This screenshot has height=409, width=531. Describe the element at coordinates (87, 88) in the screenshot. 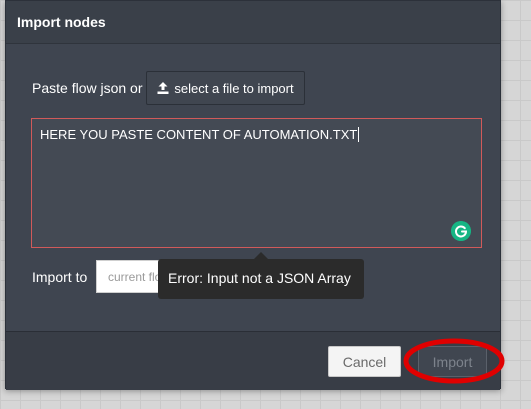

I see `paste-flow-label: Paste flow json or` at that location.